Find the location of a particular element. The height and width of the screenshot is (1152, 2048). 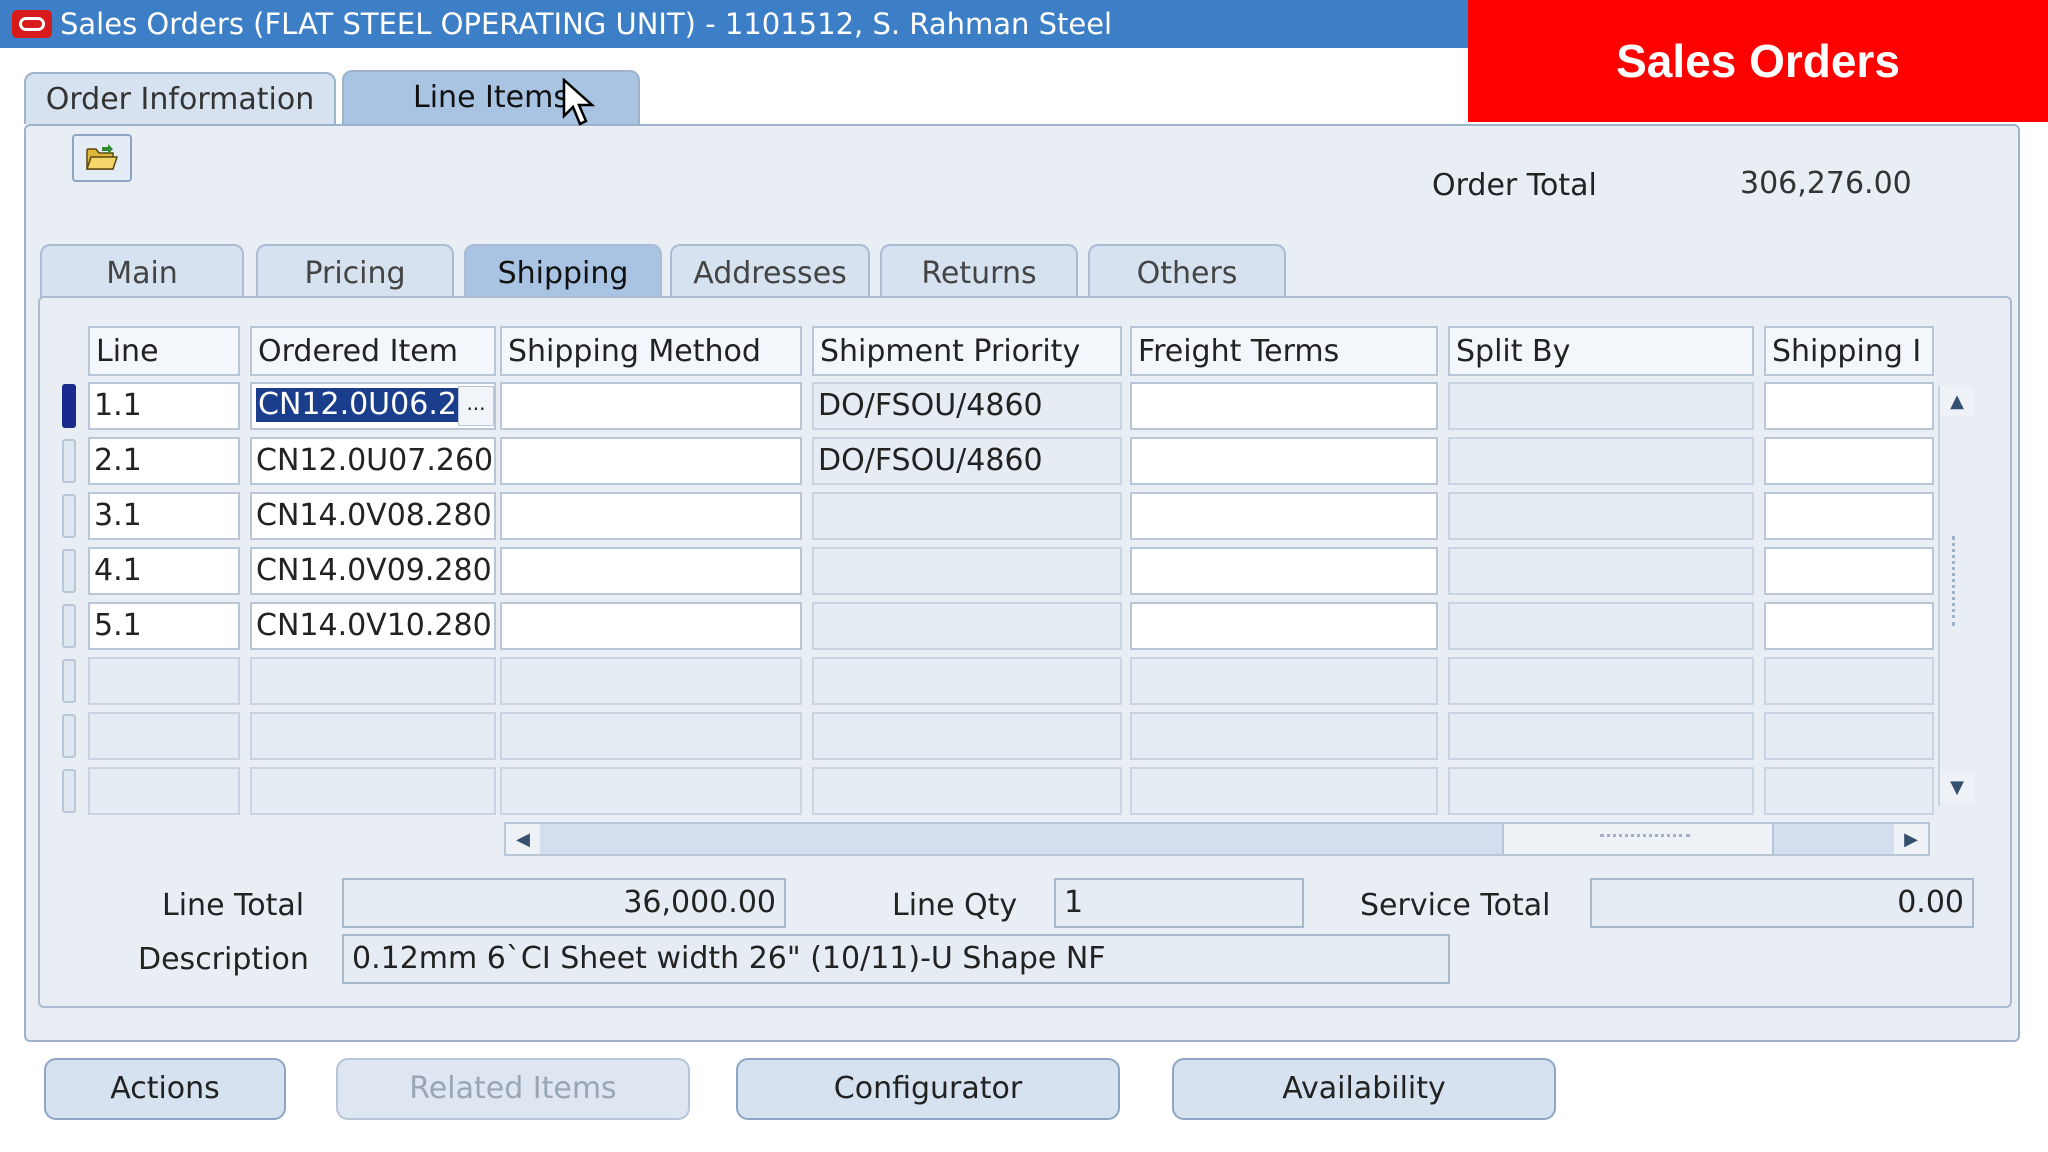

oracle-app-icon is located at coordinates (32, 24).